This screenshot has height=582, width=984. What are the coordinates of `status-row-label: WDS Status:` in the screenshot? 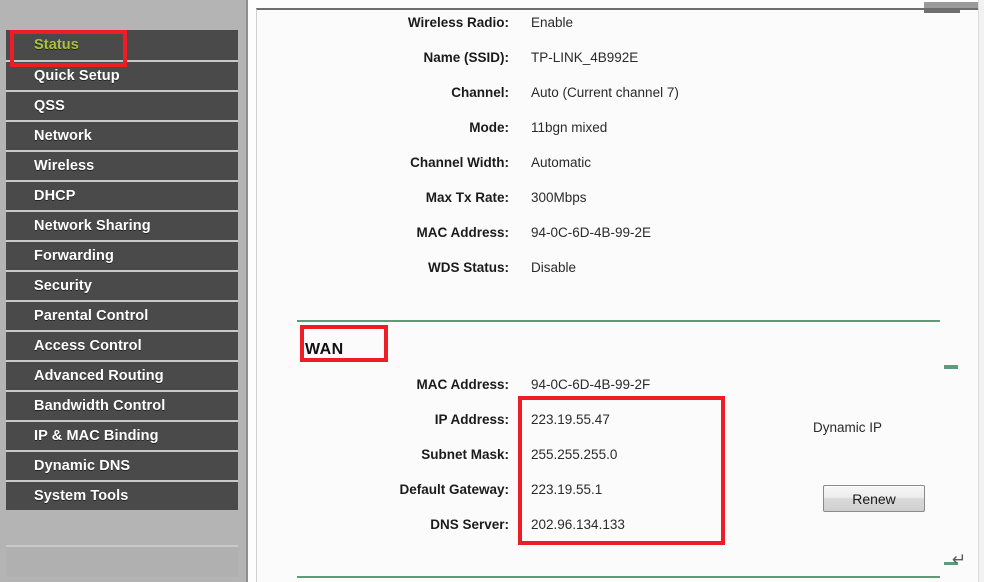 It's located at (468, 267).